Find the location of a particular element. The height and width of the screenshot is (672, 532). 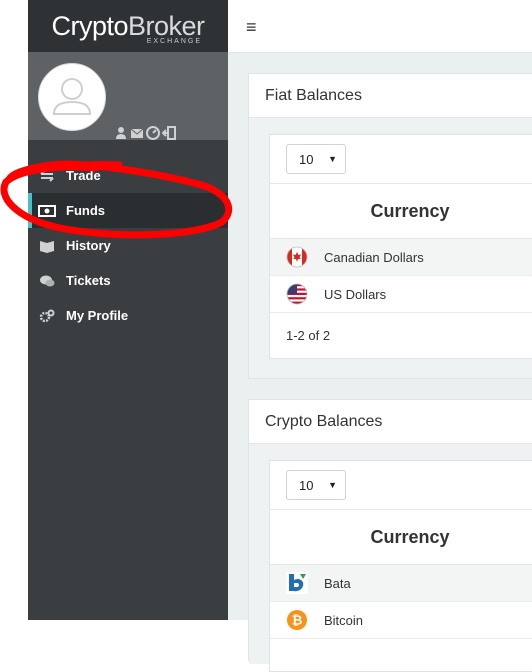

panel-title: Fiat Balances is located at coordinates (390, 96).